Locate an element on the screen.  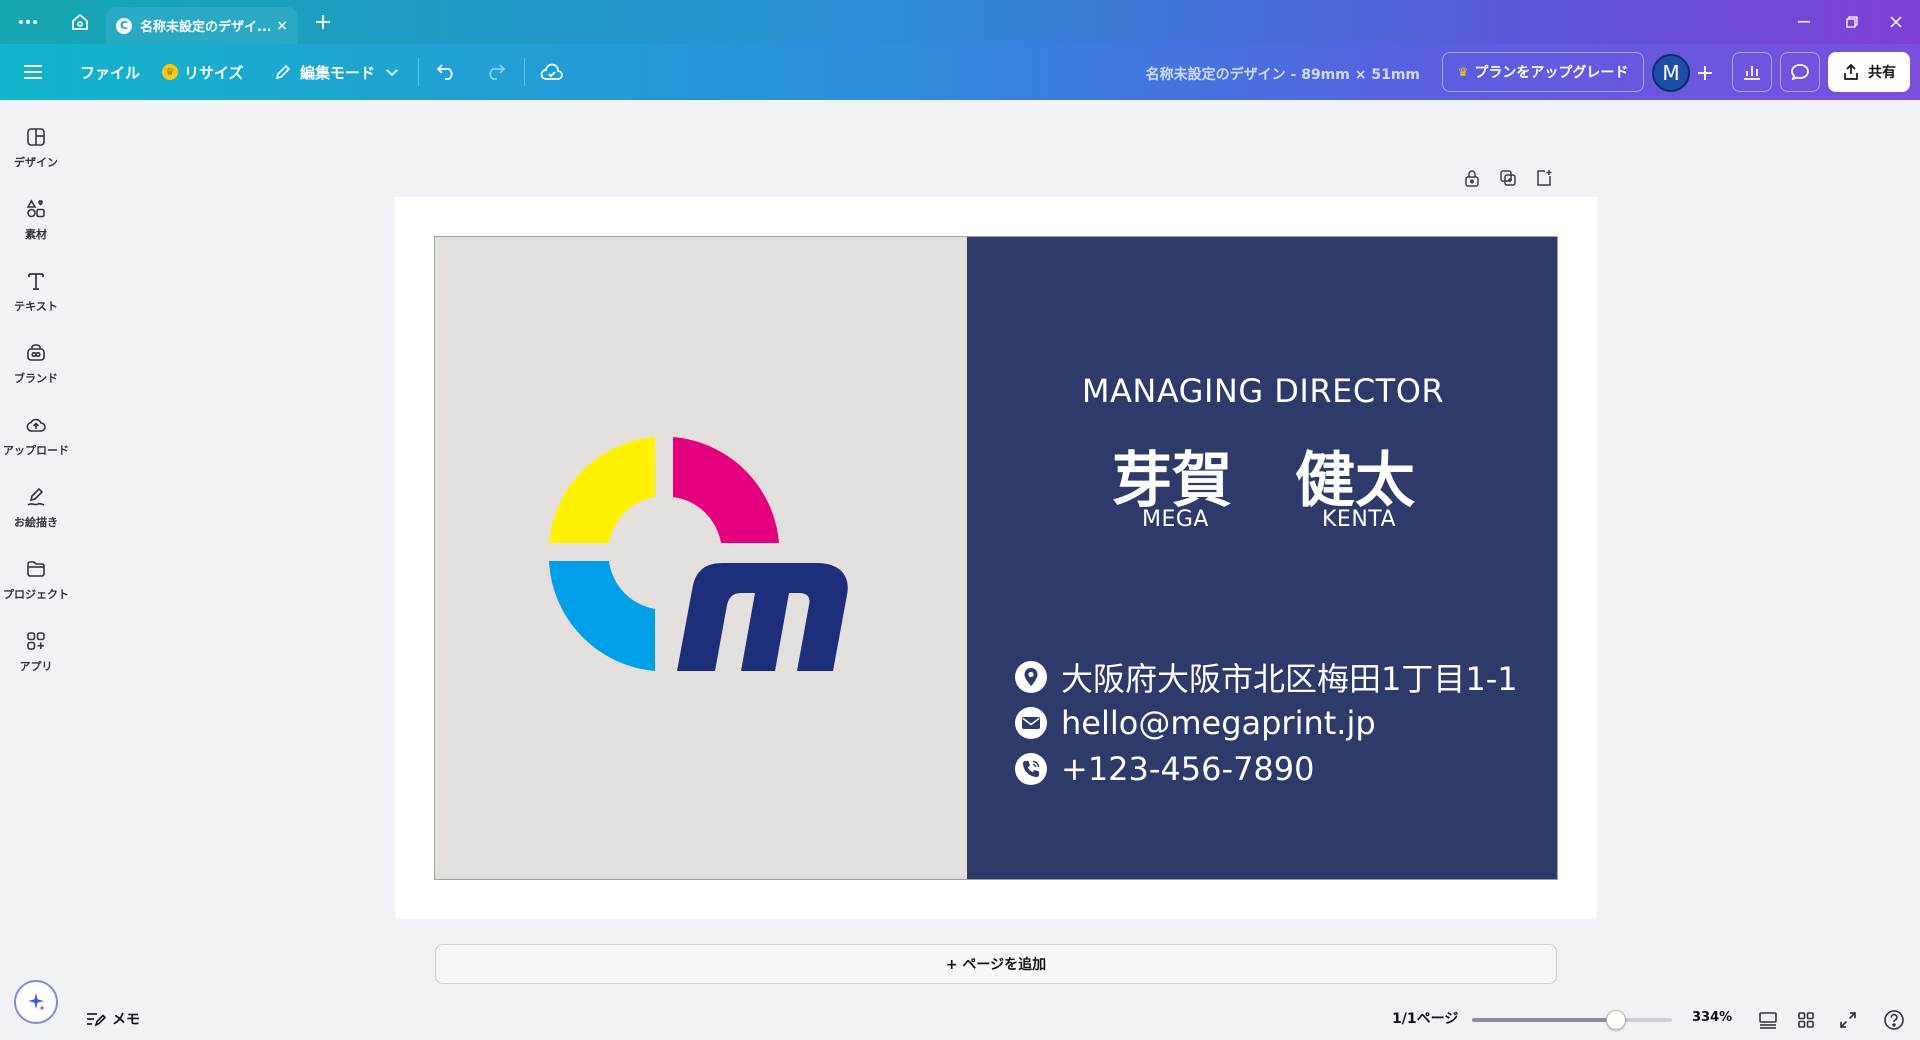
lock-icon is located at coordinates (1472, 178).